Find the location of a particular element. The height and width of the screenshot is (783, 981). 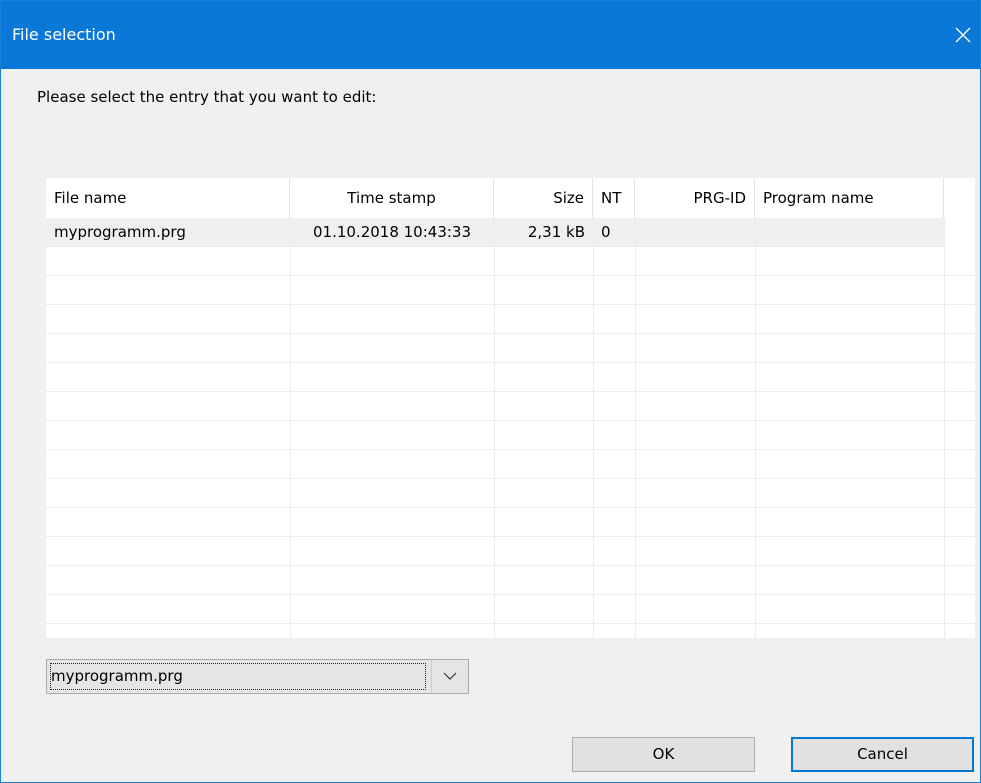

column-header-nt: NT is located at coordinates (614, 198).